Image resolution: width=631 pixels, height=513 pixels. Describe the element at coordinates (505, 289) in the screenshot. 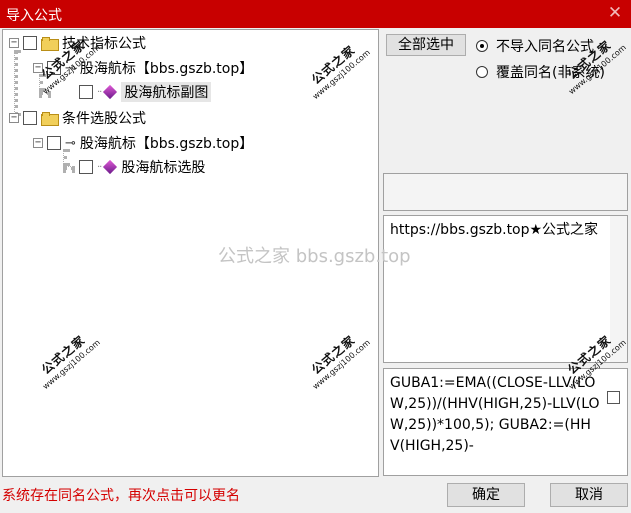

I see `description-box: https://bbs.gszb.top★公式之家` at that location.